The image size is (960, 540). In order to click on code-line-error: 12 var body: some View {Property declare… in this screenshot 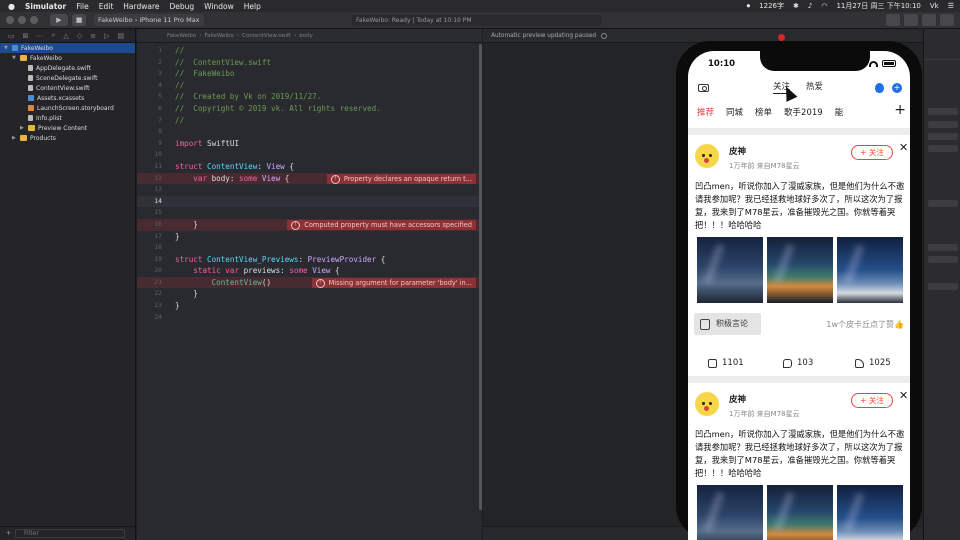, I will do `click(309, 178)`.